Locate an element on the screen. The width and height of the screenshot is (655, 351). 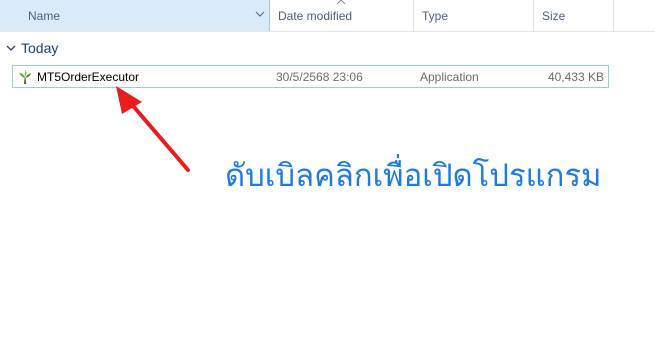
column-header-name: Name is located at coordinates (135, 15).